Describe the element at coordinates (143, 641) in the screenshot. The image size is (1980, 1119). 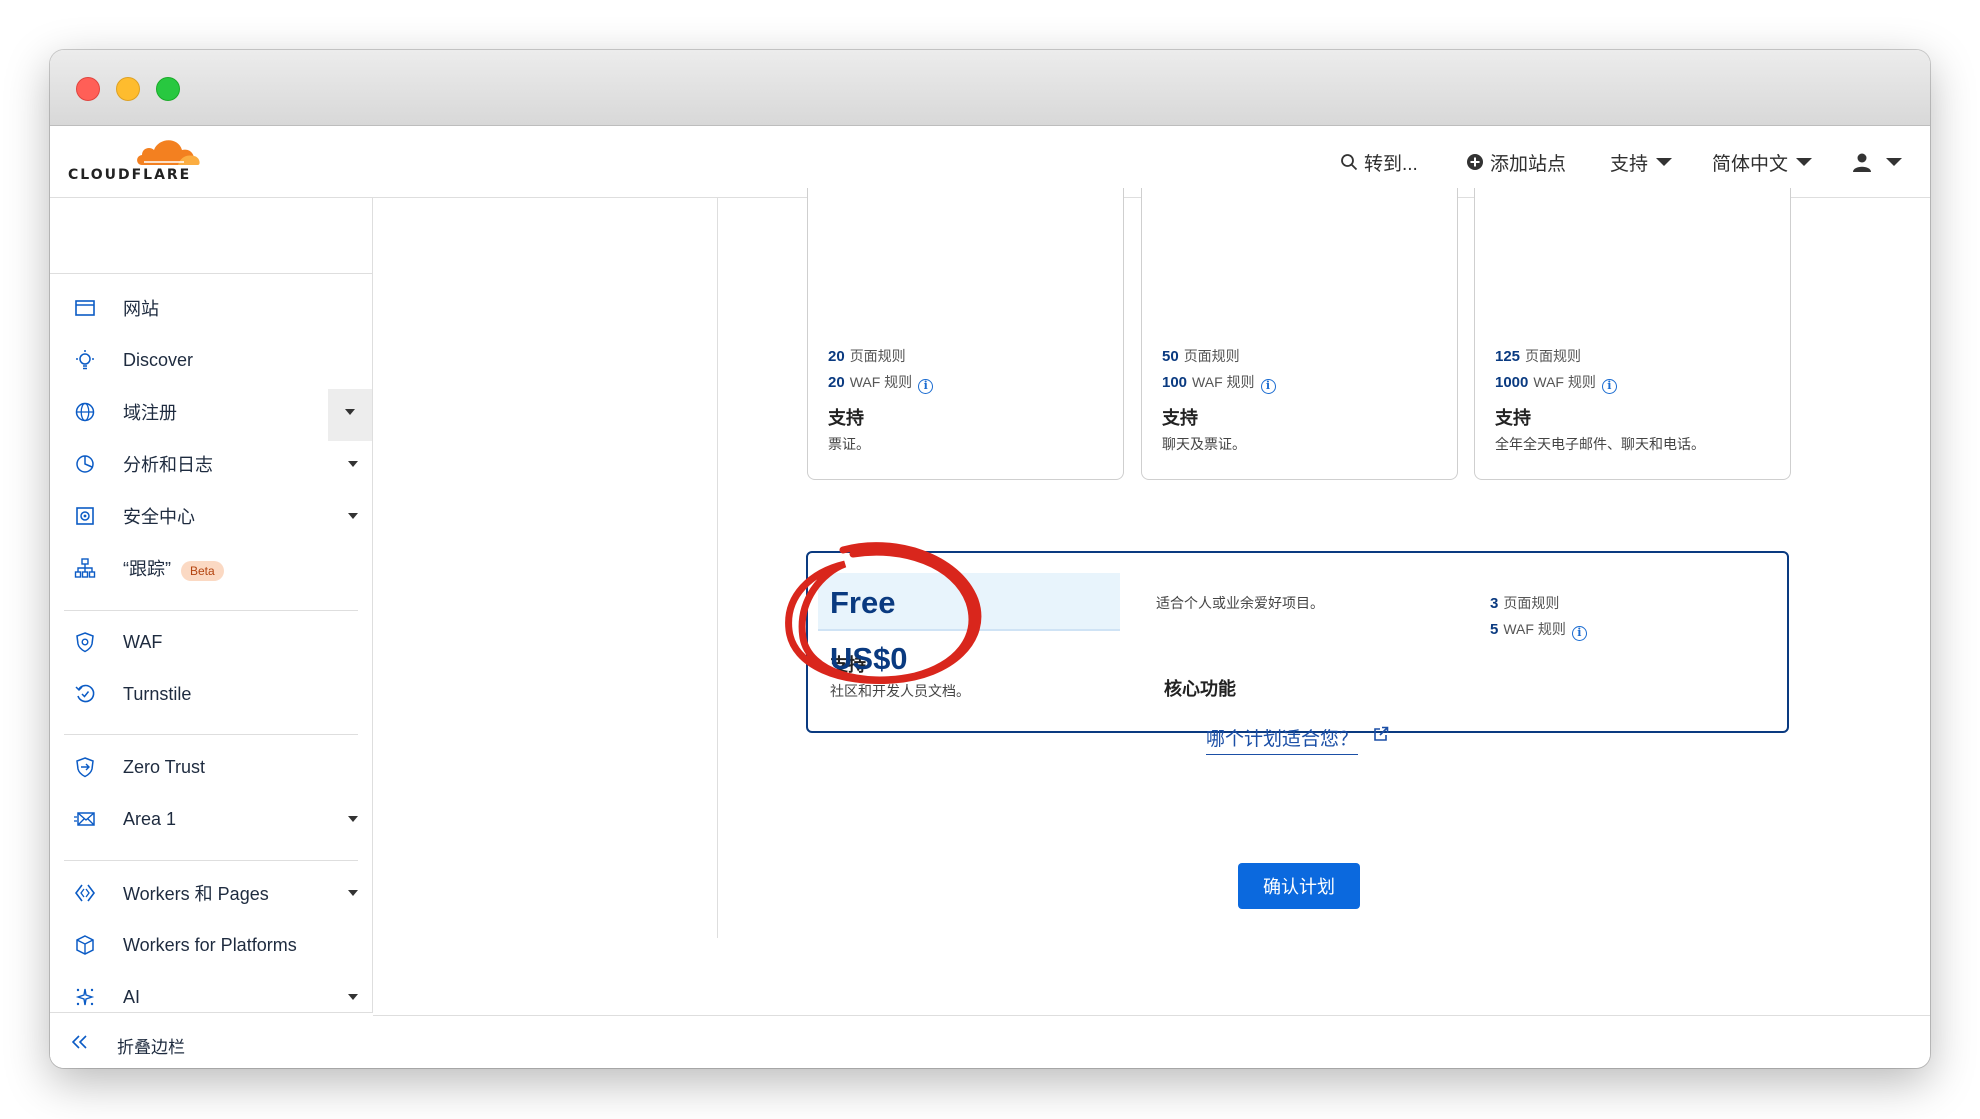
I see `sidebar-item-label: WAF` at that location.